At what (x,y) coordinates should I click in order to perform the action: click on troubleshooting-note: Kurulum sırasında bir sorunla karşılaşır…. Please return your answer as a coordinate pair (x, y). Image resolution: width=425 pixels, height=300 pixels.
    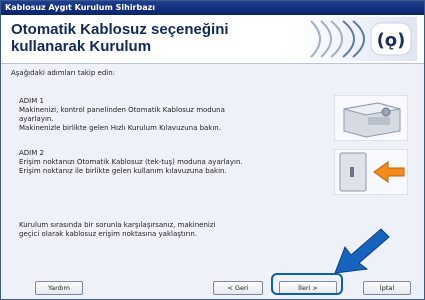
    Looking at the image, I should click on (164, 230).